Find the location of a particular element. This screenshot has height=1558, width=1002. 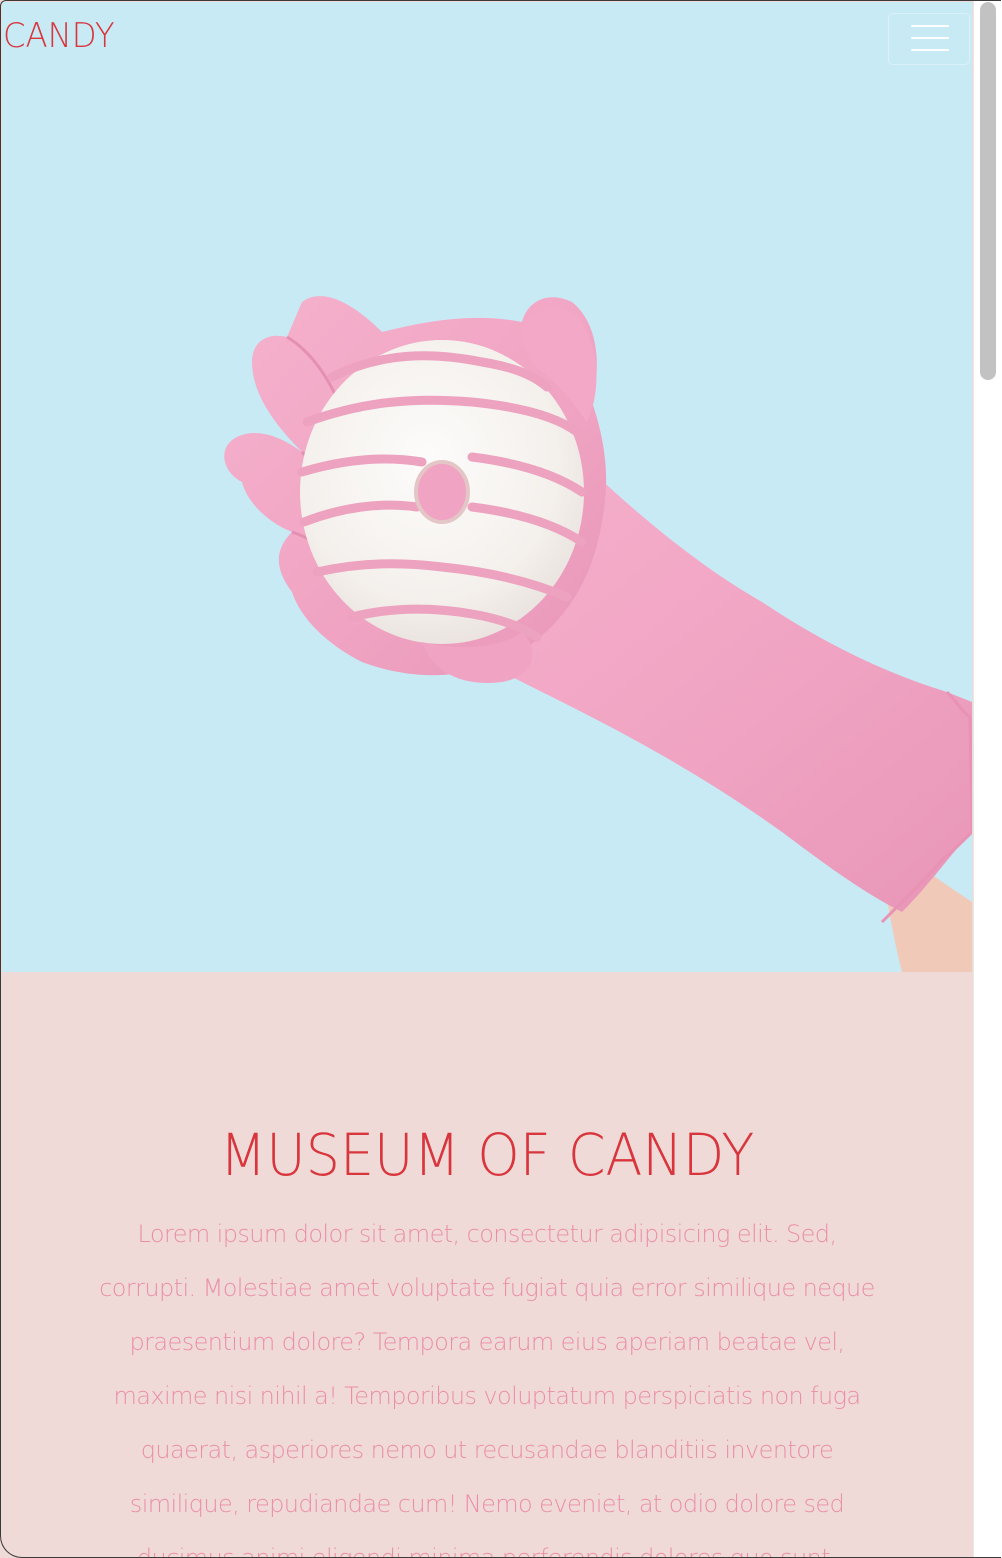

navbar: CANDY is located at coordinates (487, 36).